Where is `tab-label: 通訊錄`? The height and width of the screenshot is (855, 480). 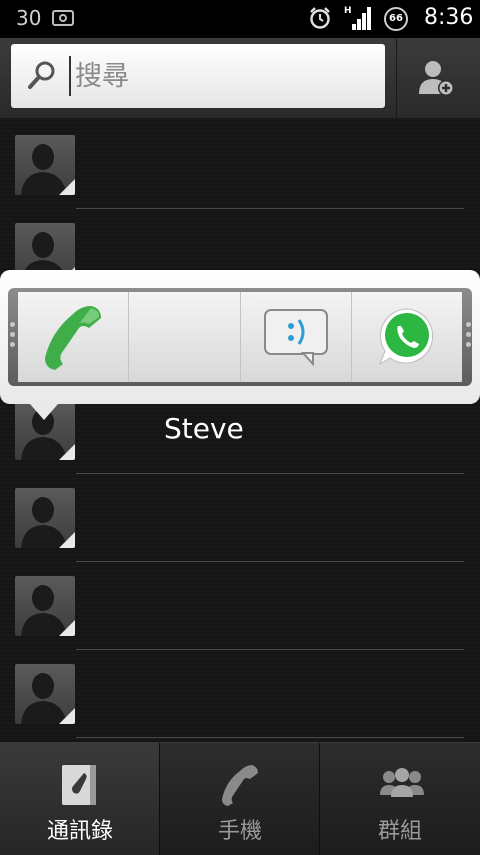 tab-label: 通訊錄 is located at coordinates (79, 831).